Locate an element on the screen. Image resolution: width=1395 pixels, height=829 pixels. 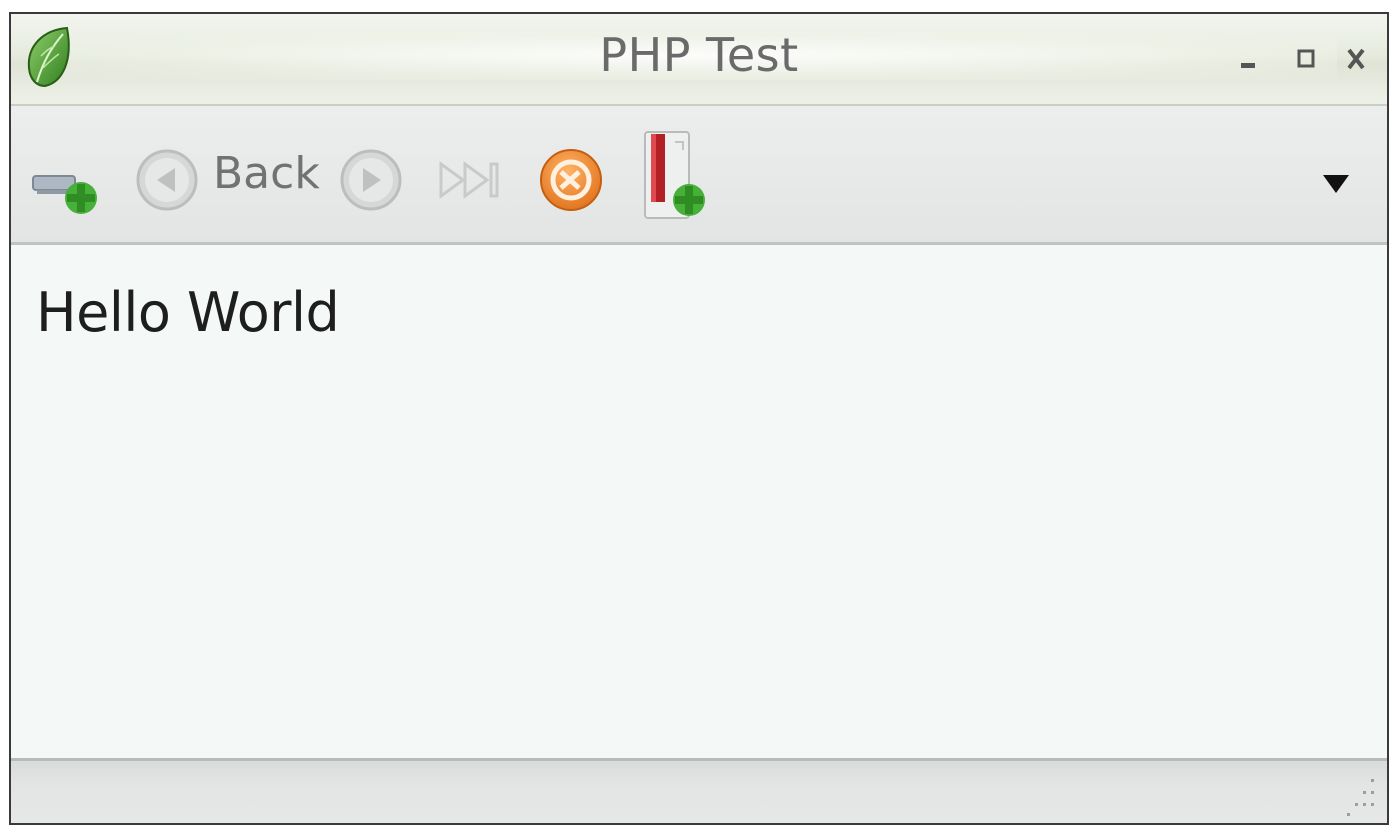
stop-icon is located at coordinates (571, 180).